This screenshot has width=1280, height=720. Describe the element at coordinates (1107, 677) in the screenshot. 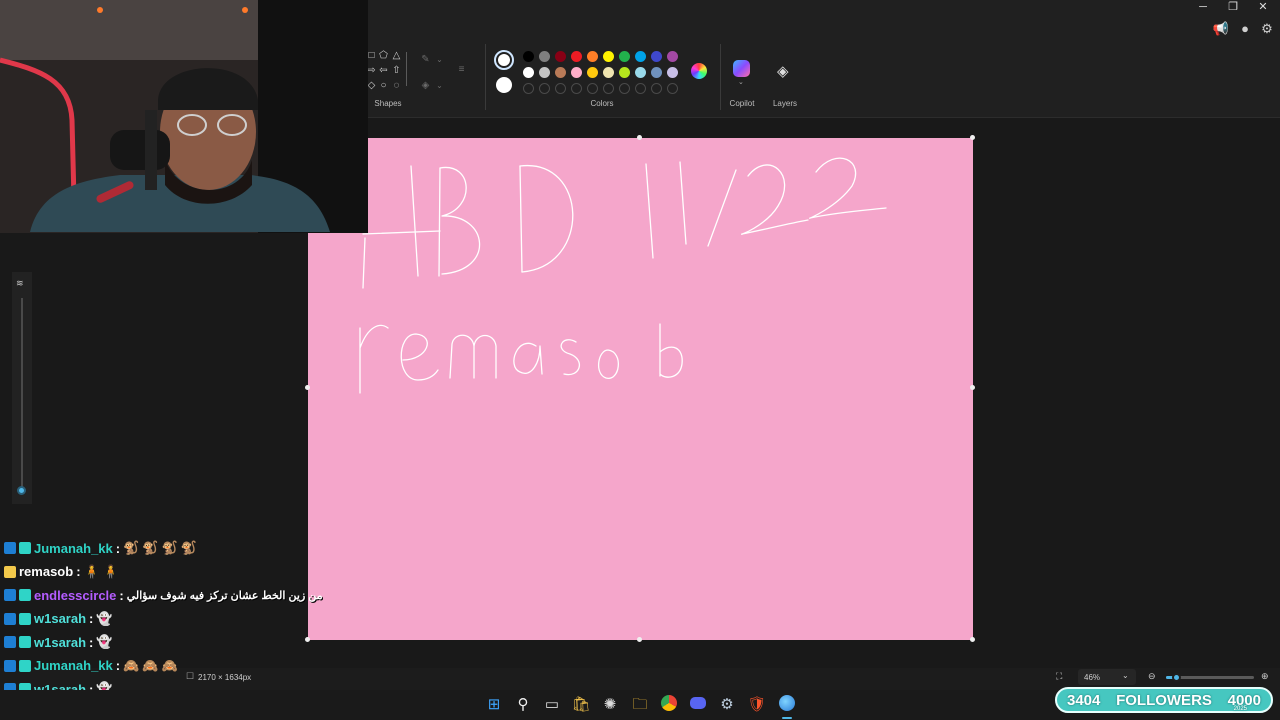

I see `zoom-dropdown: 46% ⌄` at that location.